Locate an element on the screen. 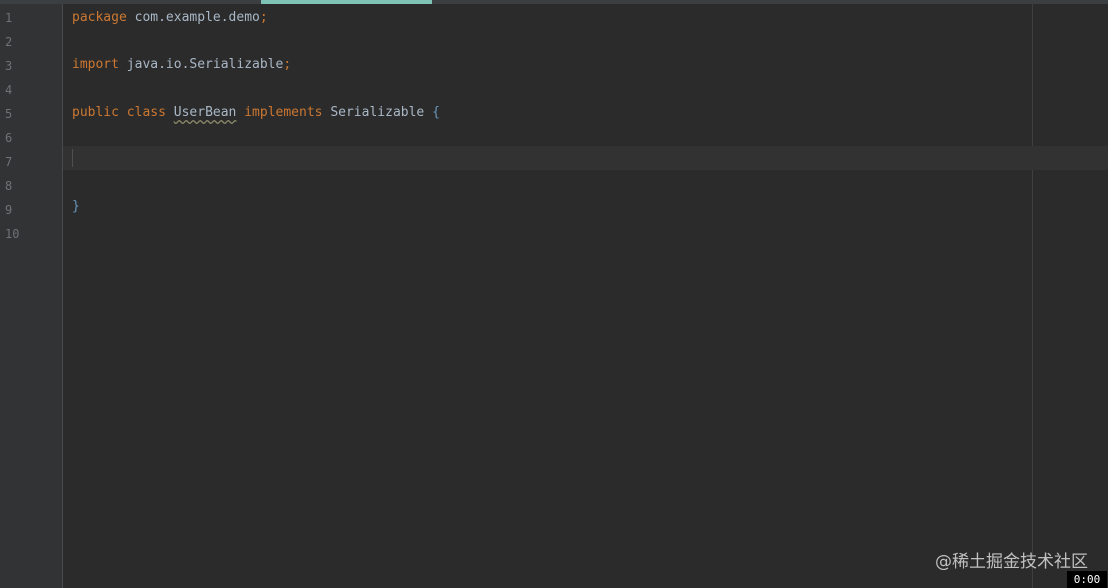  current-line-highlight is located at coordinates (585, 158).